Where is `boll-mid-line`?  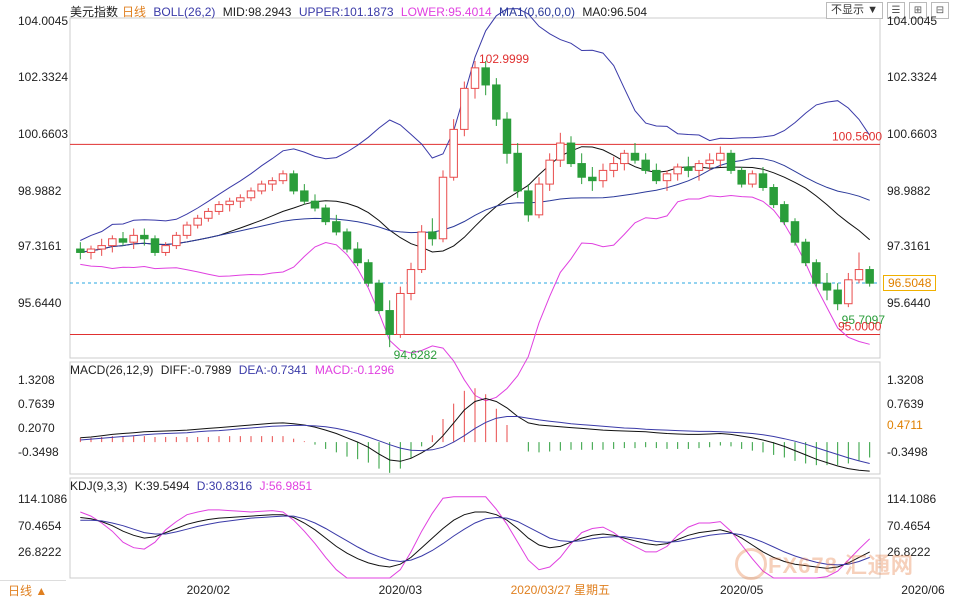 boll-mid-line is located at coordinates (475, 199).